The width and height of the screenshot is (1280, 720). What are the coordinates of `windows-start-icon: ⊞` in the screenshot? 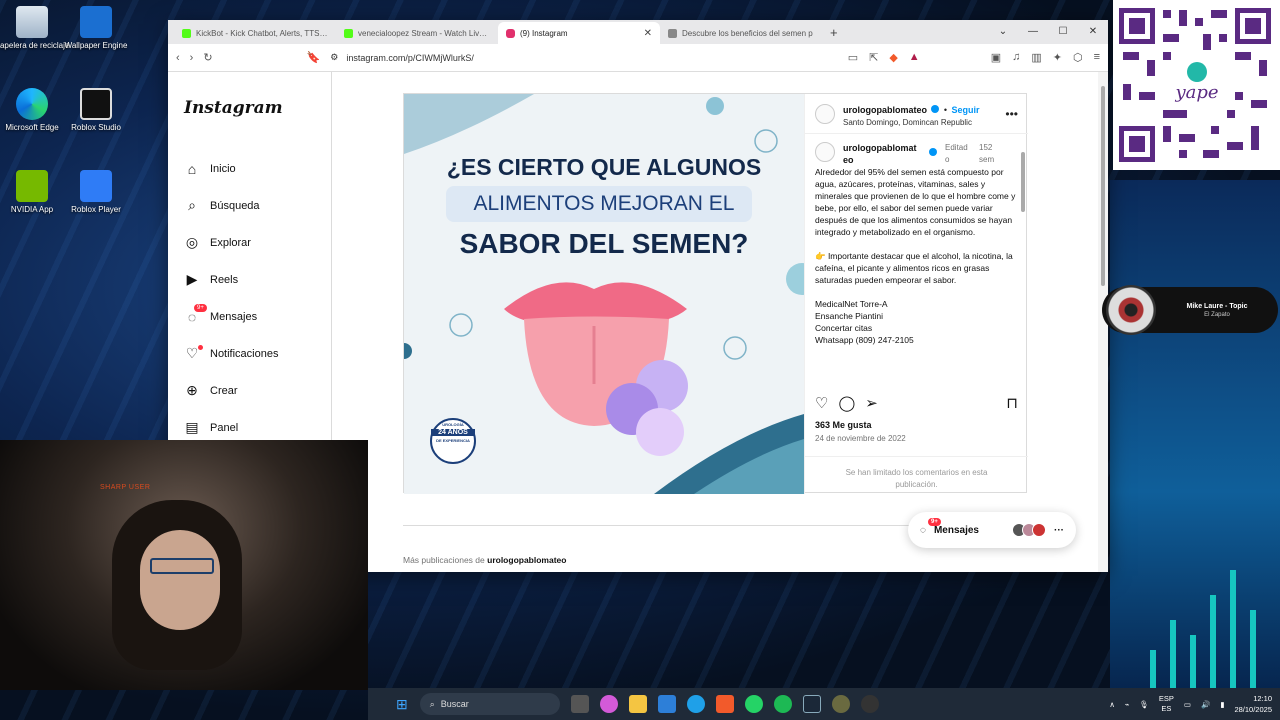 It's located at (402, 704).